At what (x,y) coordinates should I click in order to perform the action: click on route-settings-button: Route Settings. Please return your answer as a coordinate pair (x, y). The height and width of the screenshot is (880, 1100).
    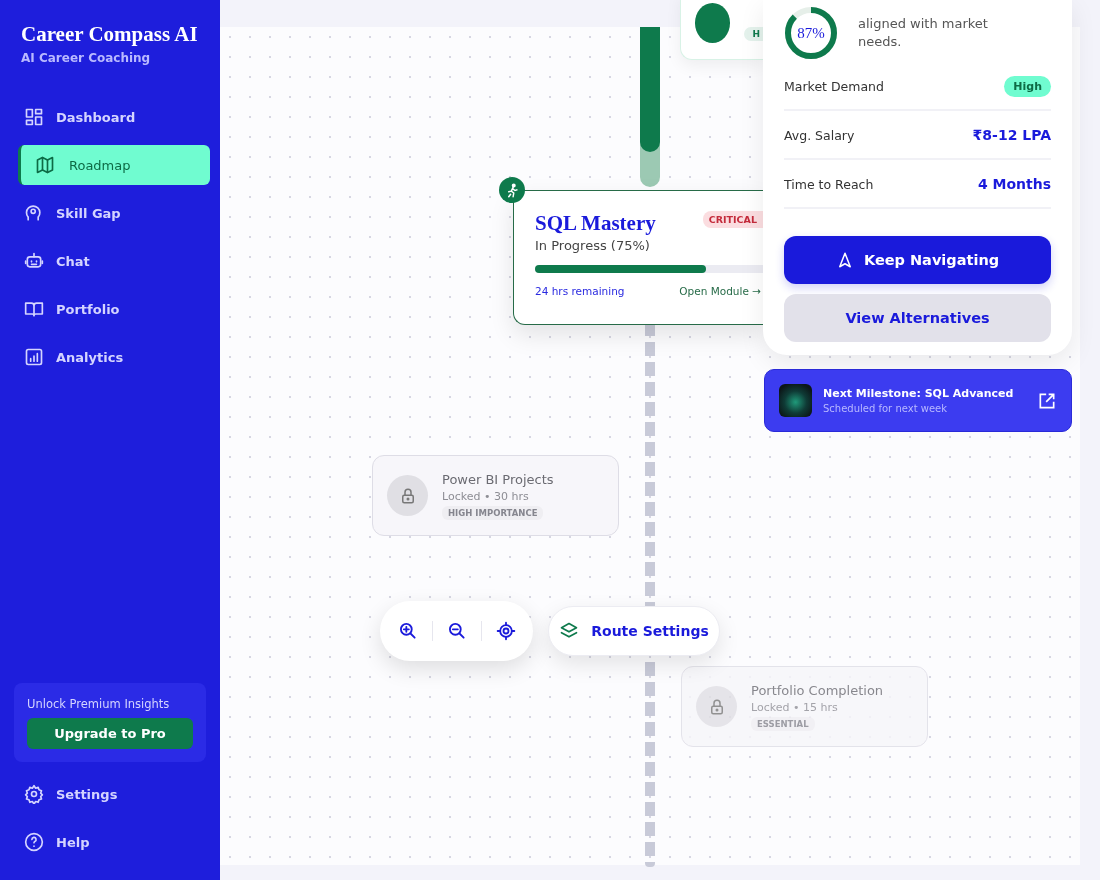
    Looking at the image, I should click on (634, 631).